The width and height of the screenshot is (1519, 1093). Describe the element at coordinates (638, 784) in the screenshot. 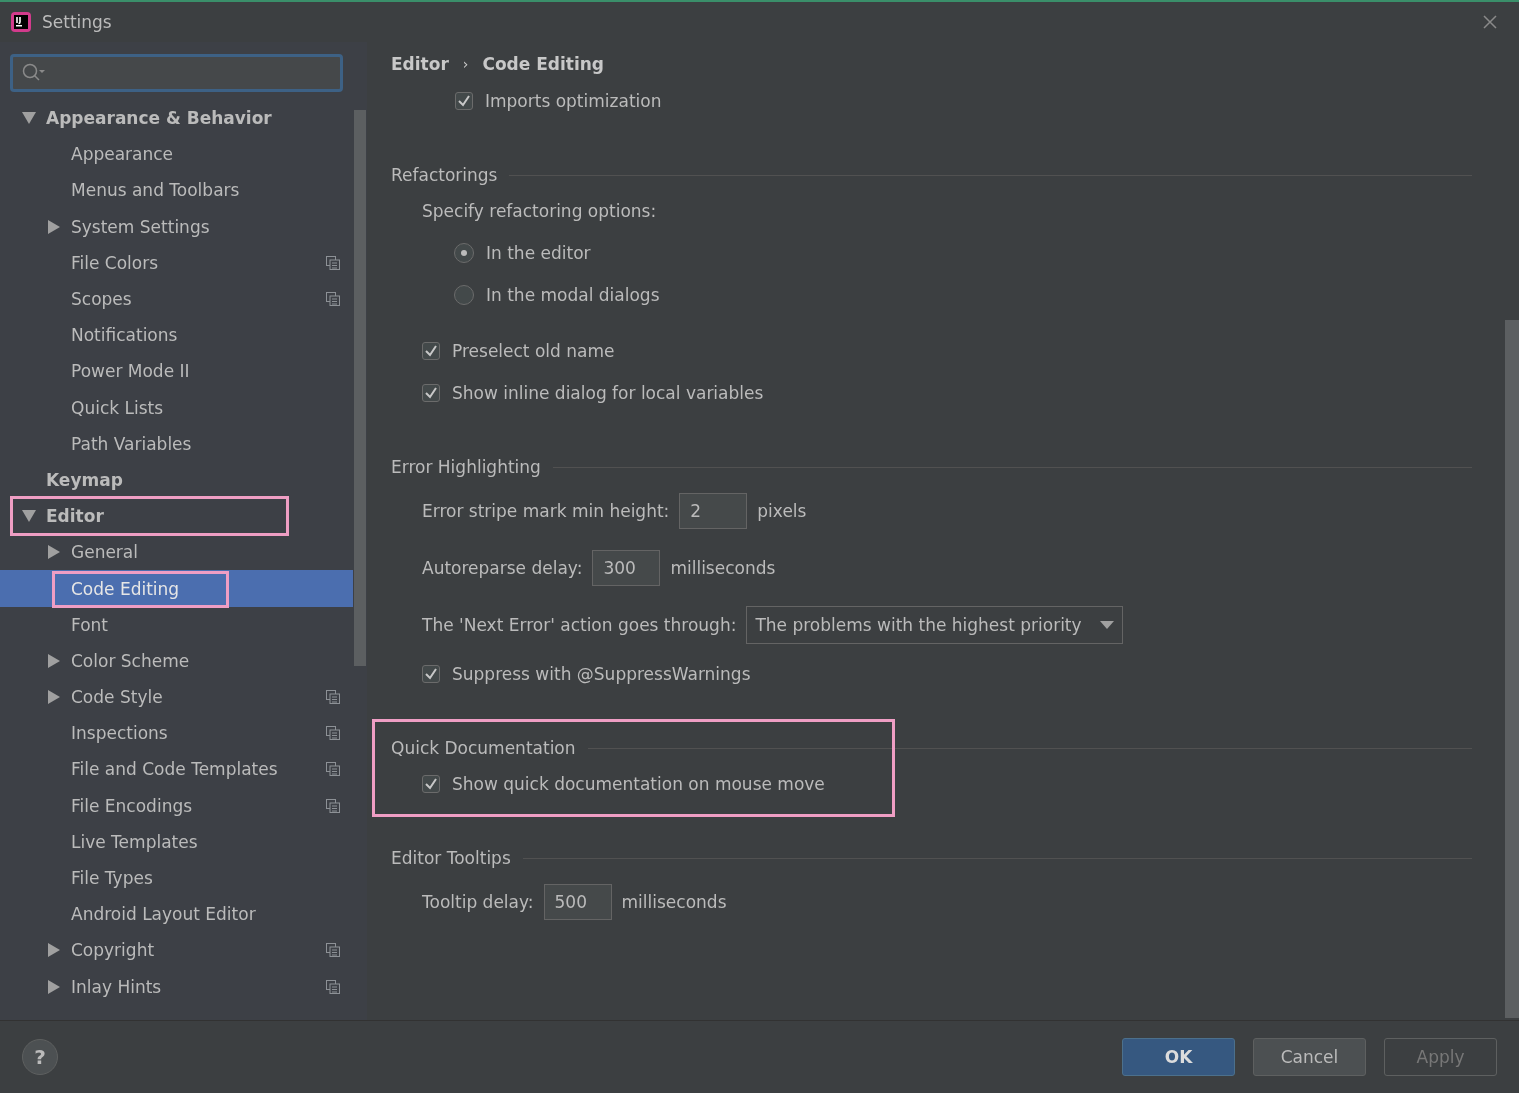

I see `checkbox-label: Show quick documentation on mouse move` at that location.